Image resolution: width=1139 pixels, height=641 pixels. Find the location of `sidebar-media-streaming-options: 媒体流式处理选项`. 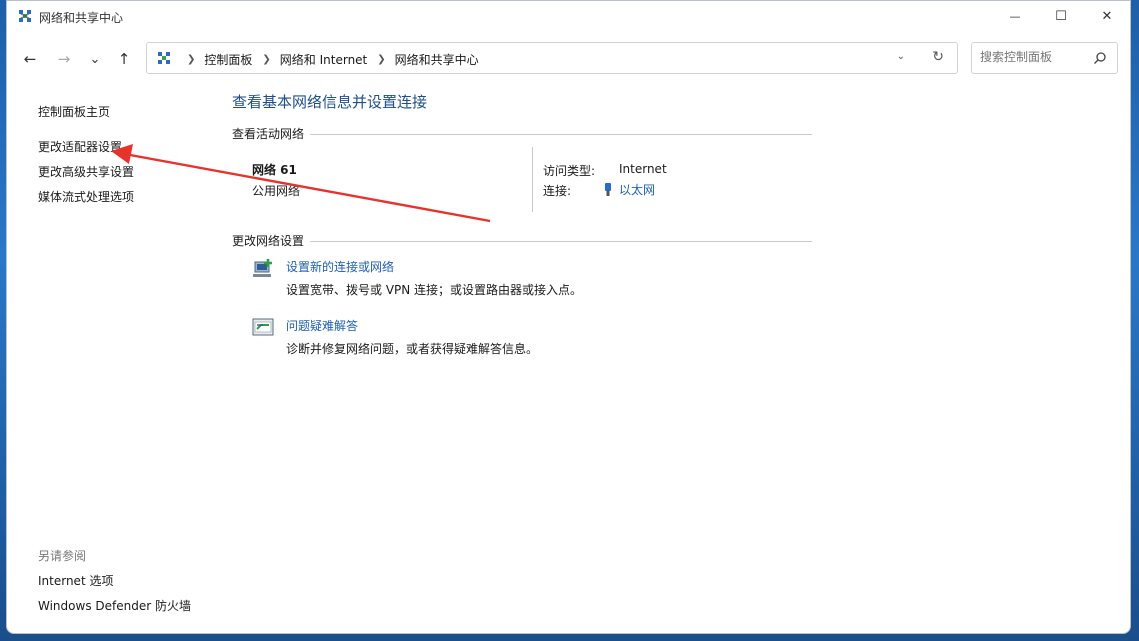

sidebar-media-streaming-options: 媒体流式处理选项 is located at coordinates (86, 196).